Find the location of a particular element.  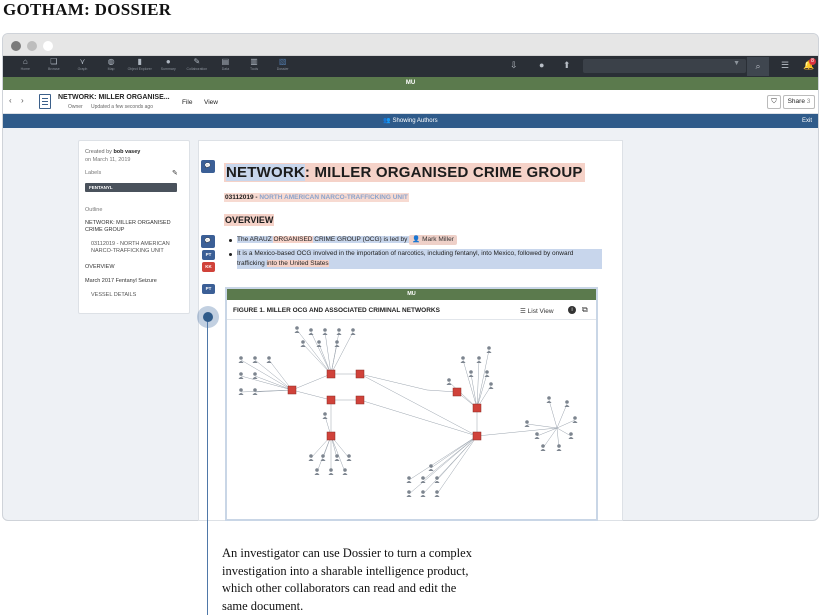

external-link-icon: ⧉ is located at coordinates (585, 310).